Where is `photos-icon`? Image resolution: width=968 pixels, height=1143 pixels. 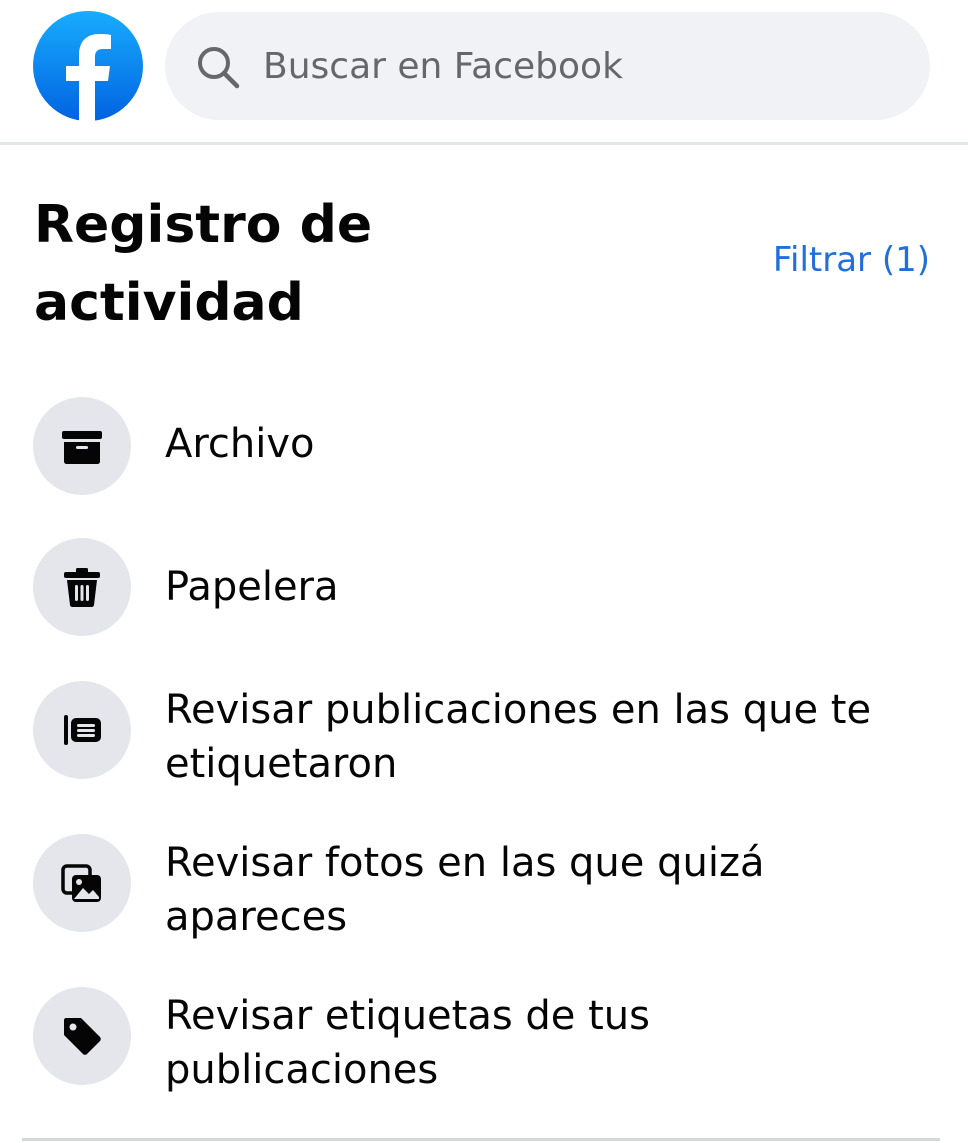
photos-icon is located at coordinates (82, 883).